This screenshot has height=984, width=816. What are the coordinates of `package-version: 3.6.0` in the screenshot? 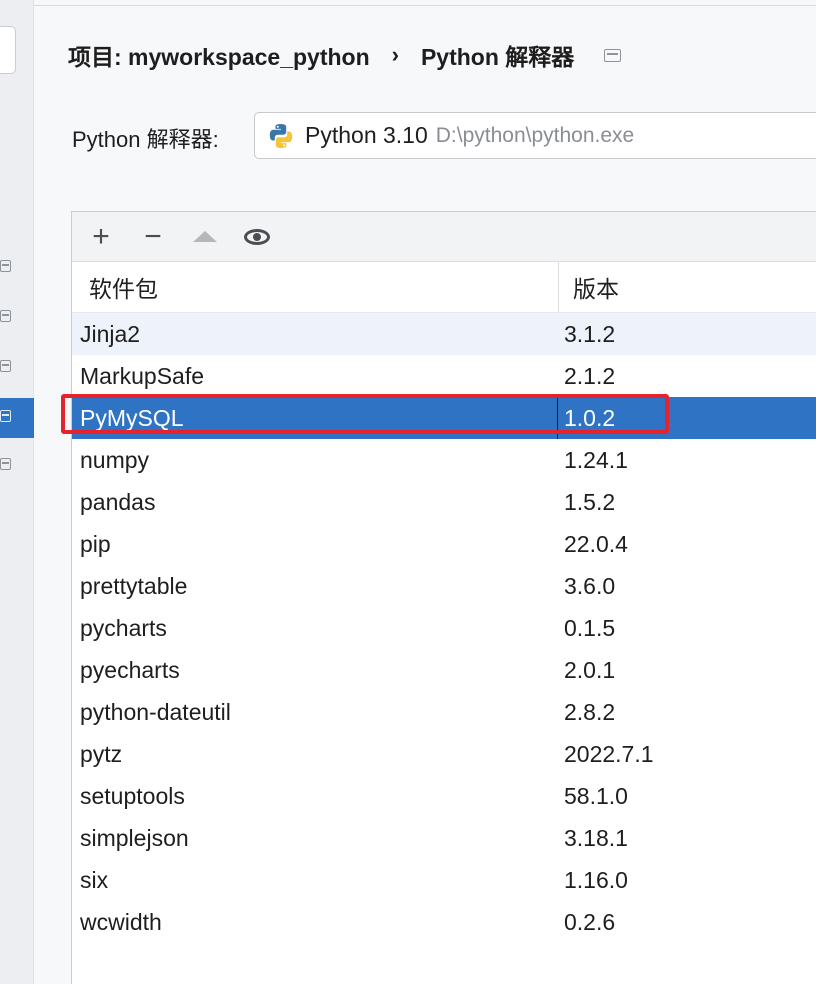 It's located at (590, 585).